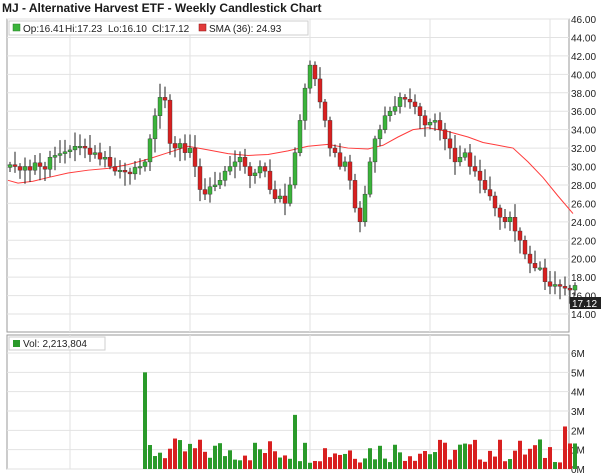 This screenshot has width=602, height=476. What do you see at coordinates (578, 373) in the screenshot?
I see `volume-tick-label: 5M` at bounding box center [578, 373].